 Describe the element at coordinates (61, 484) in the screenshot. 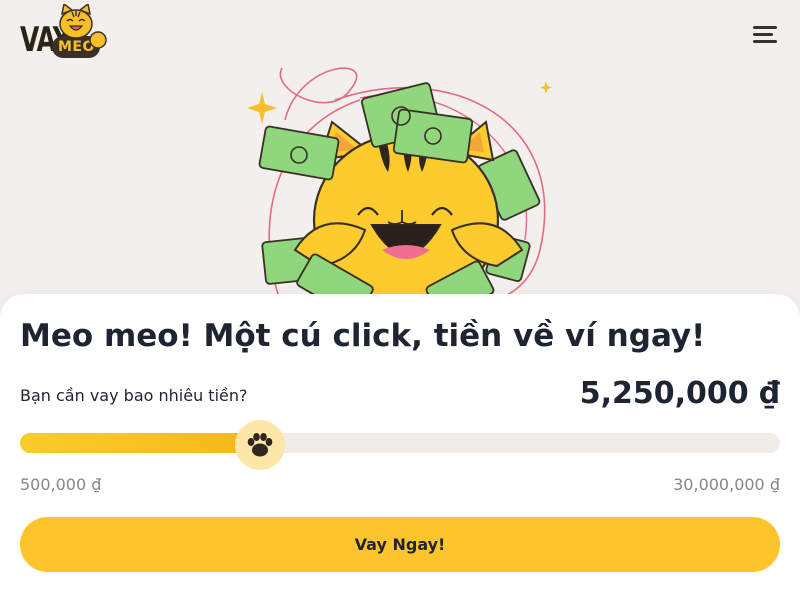

I see `slider-min-label: 500,000 ₫` at that location.